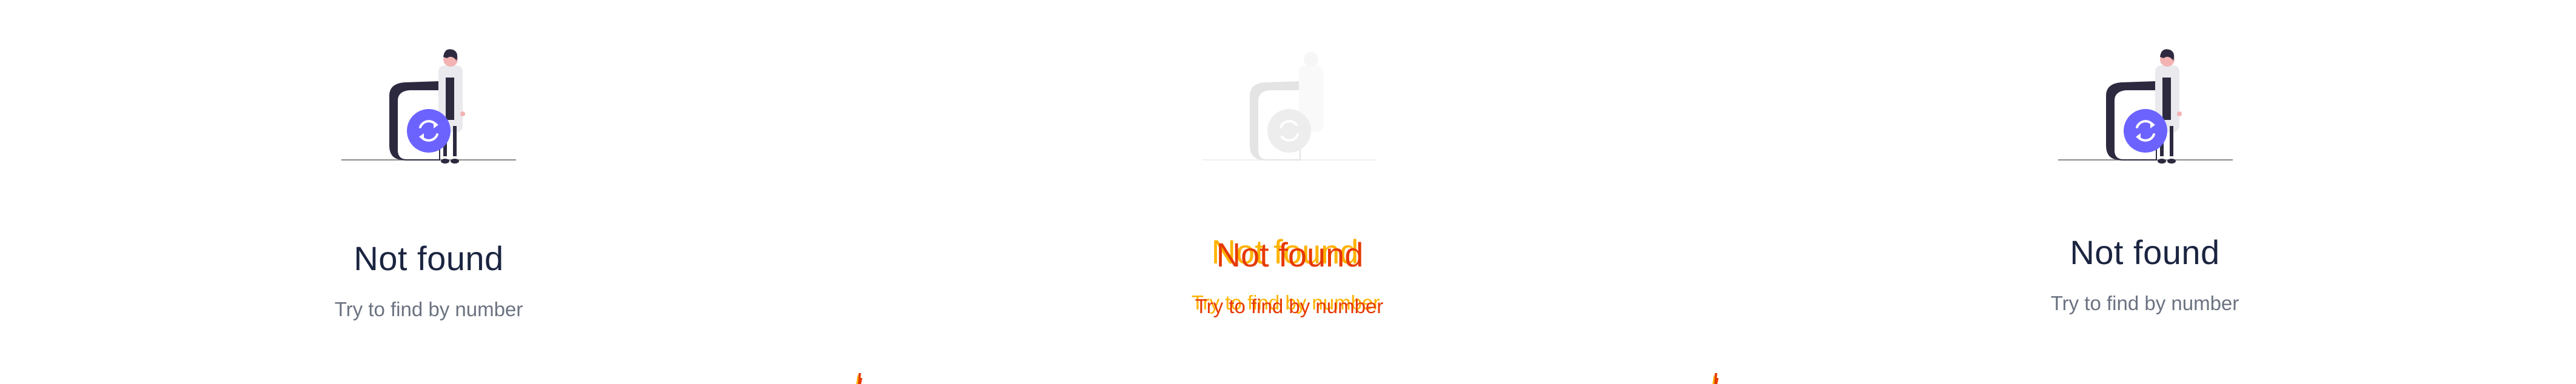  What do you see at coordinates (1289, 106) in the screenshot?
I see `person-with-refresh-illustration-faded` at bounding box center [1289, 106].